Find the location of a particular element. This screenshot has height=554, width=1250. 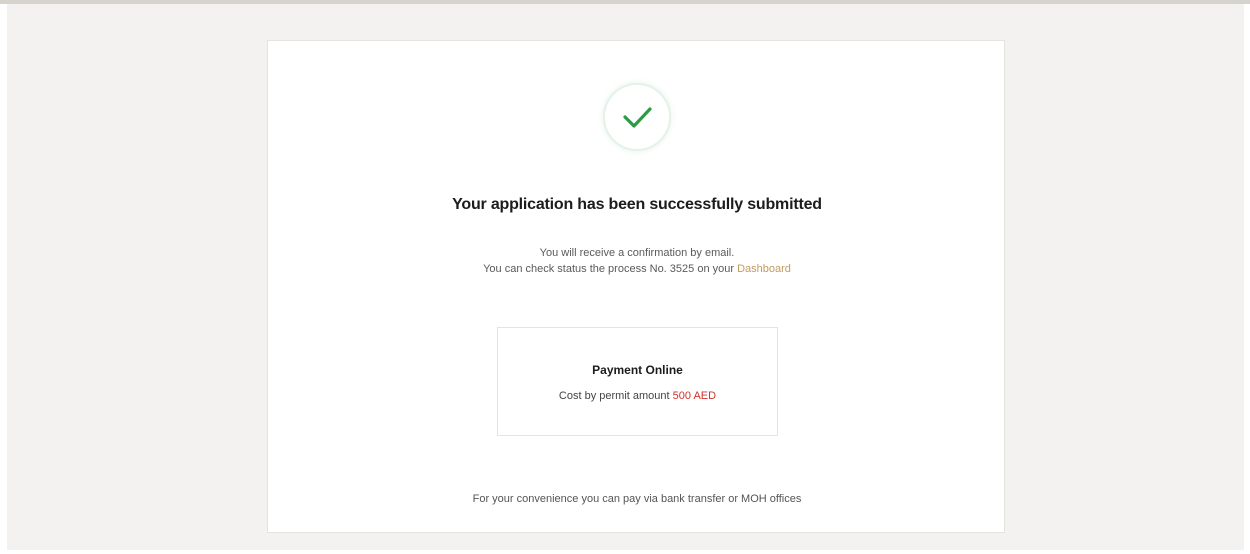

cost-amount: 500 AED is located at coordinates (694, 396).